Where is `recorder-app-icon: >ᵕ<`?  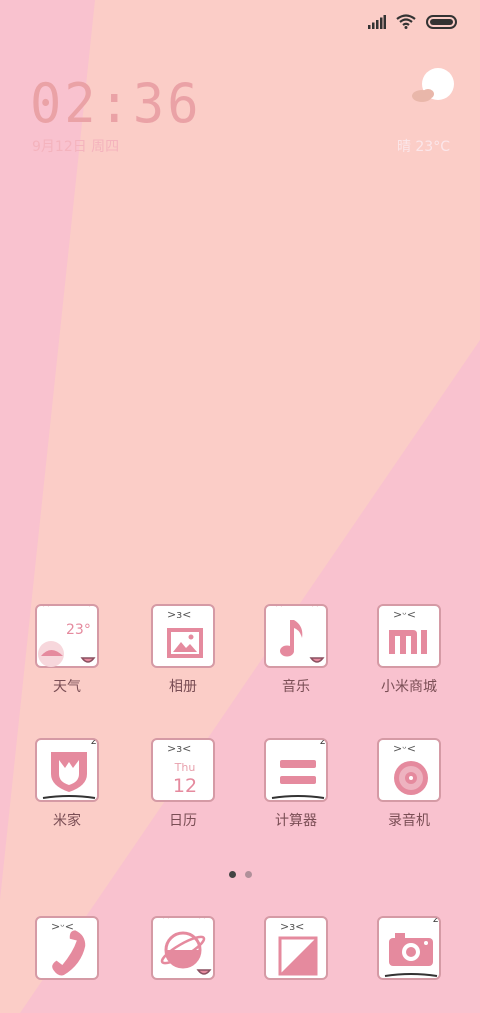 recorder-app-icon: >ᵕ< is located at coordinates (409, 770).